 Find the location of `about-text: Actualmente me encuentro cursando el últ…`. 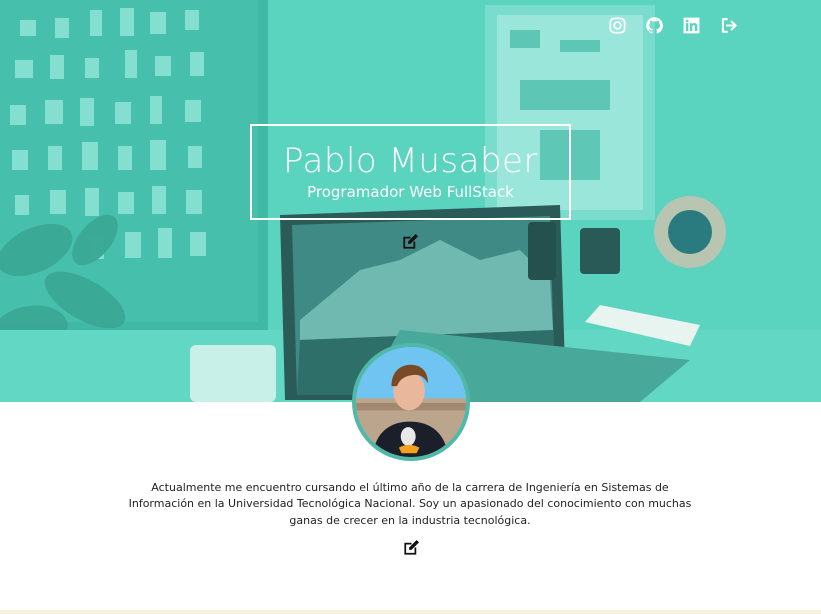

about-text: Actualmente me encuentro cursando el últ… is located at coordinates (410, 504).